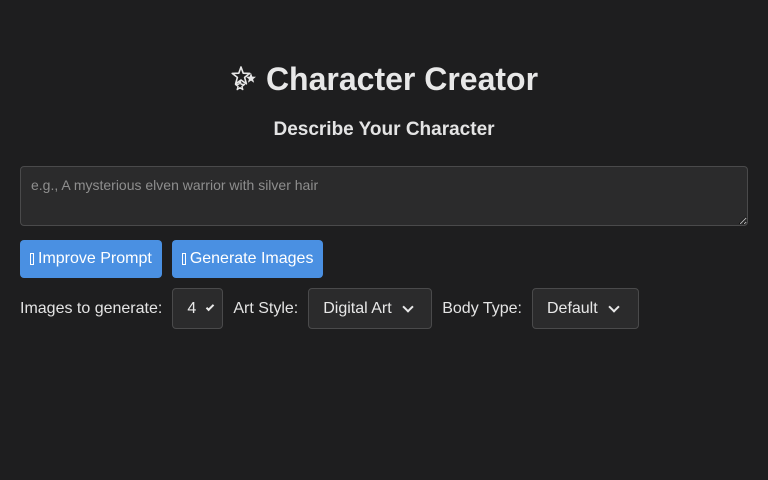 This screenshot has width=768, height=480. What do you see at coordinates (402, 79) in the screenshot?
I see `page-title: Character Creator` at bounding box center [402, 79].